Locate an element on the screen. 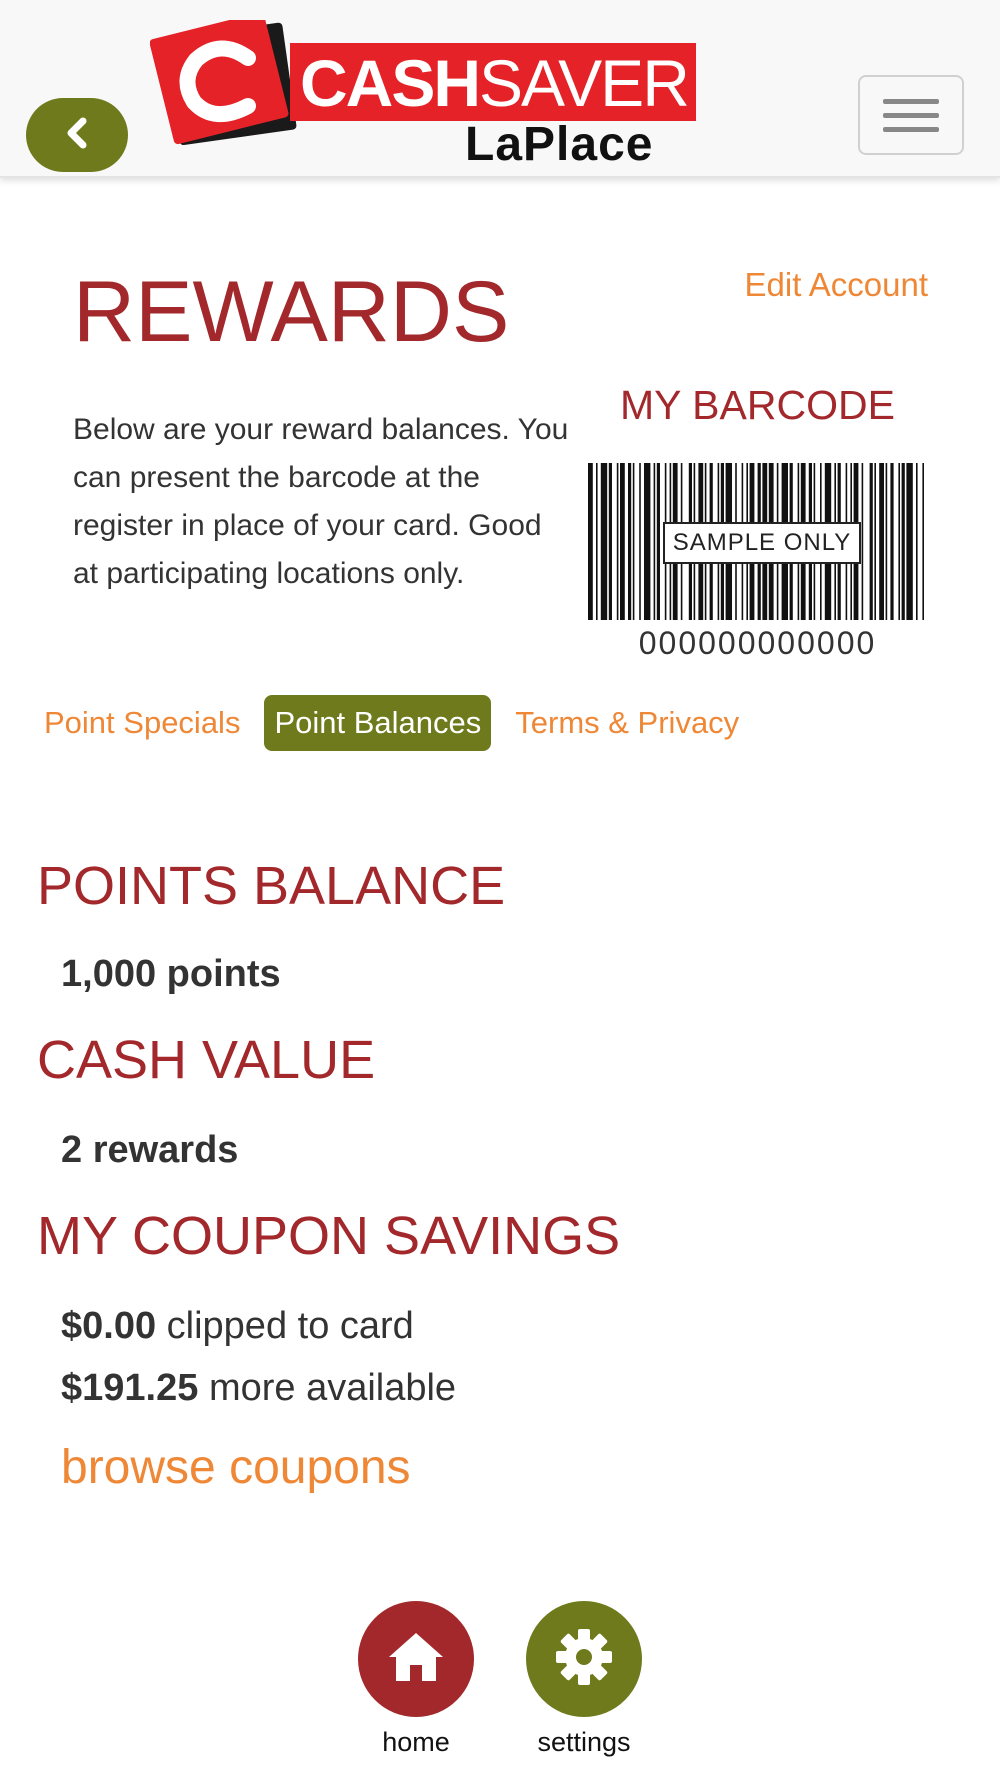 Image resolution: width=1000 pixels, height=1778 pixels. house-icon is located at coordinates (416, 1659).